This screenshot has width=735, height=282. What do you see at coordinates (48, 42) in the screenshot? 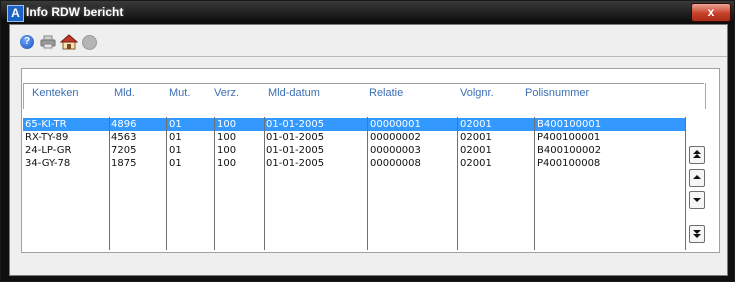
I see `print-icon` at bounding box center [48, 42].